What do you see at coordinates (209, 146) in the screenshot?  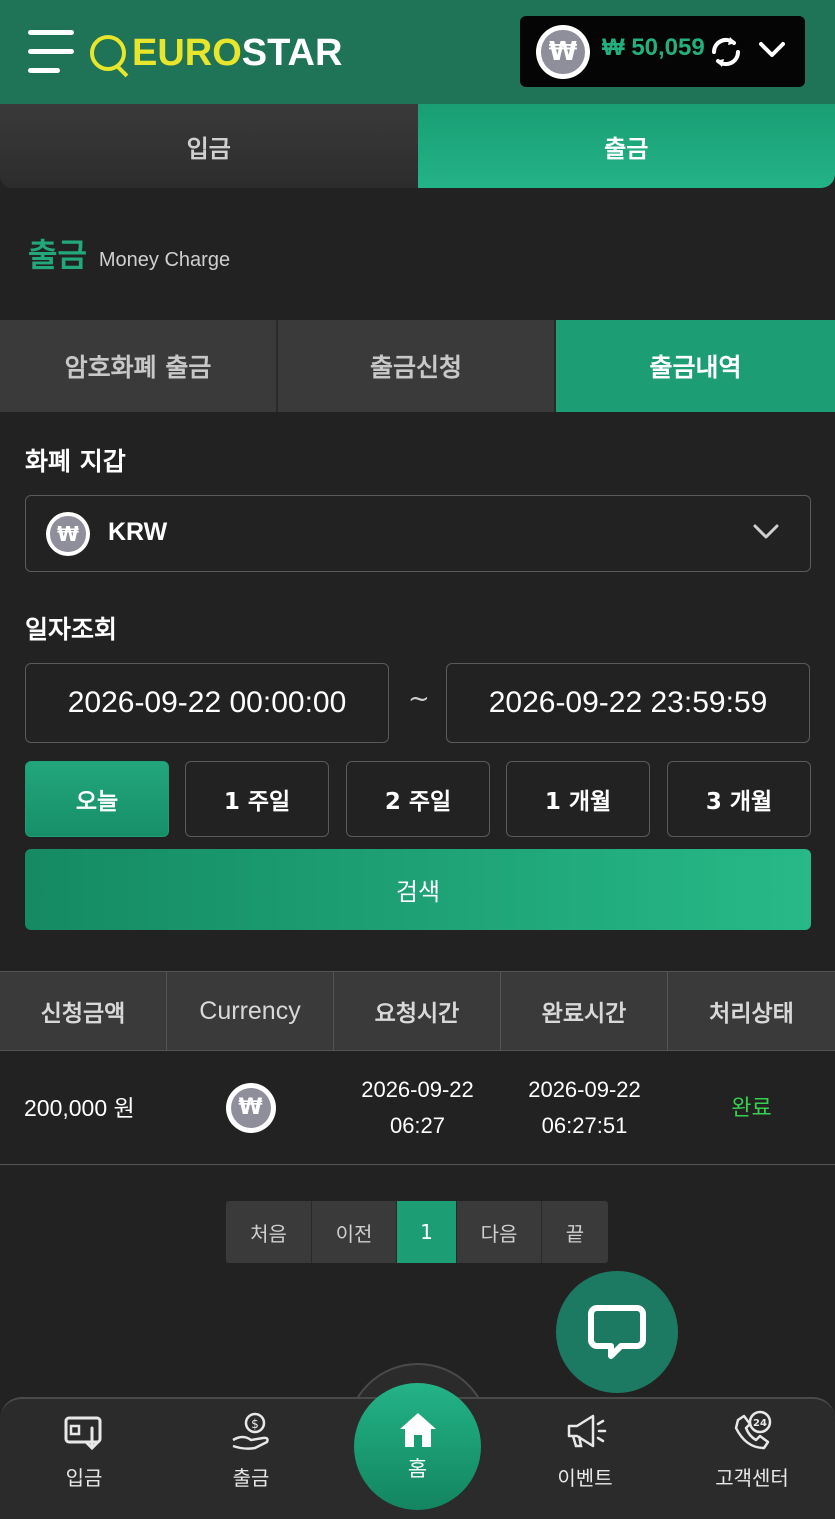 I see `tab-deposit: 입금` at bounding box center [209, 146].